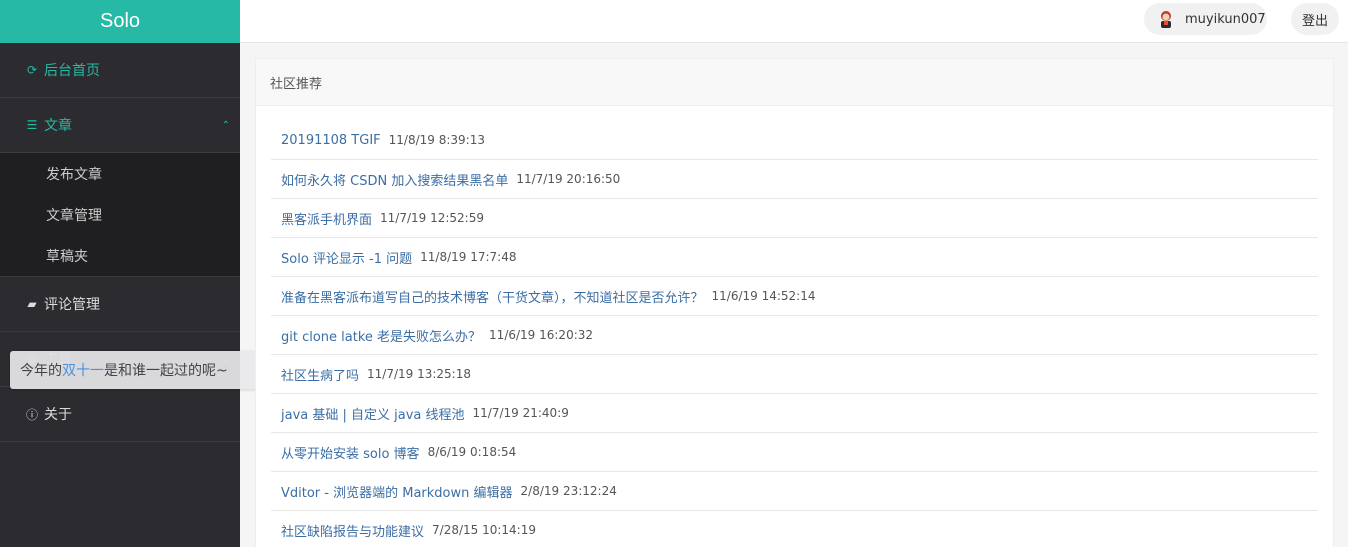 Image resolution: width=1348 pixels, height=547 pixels. Describe the element at coordinates (120, 21) in the screenshot. I see `app-logo: Solo` at that location.